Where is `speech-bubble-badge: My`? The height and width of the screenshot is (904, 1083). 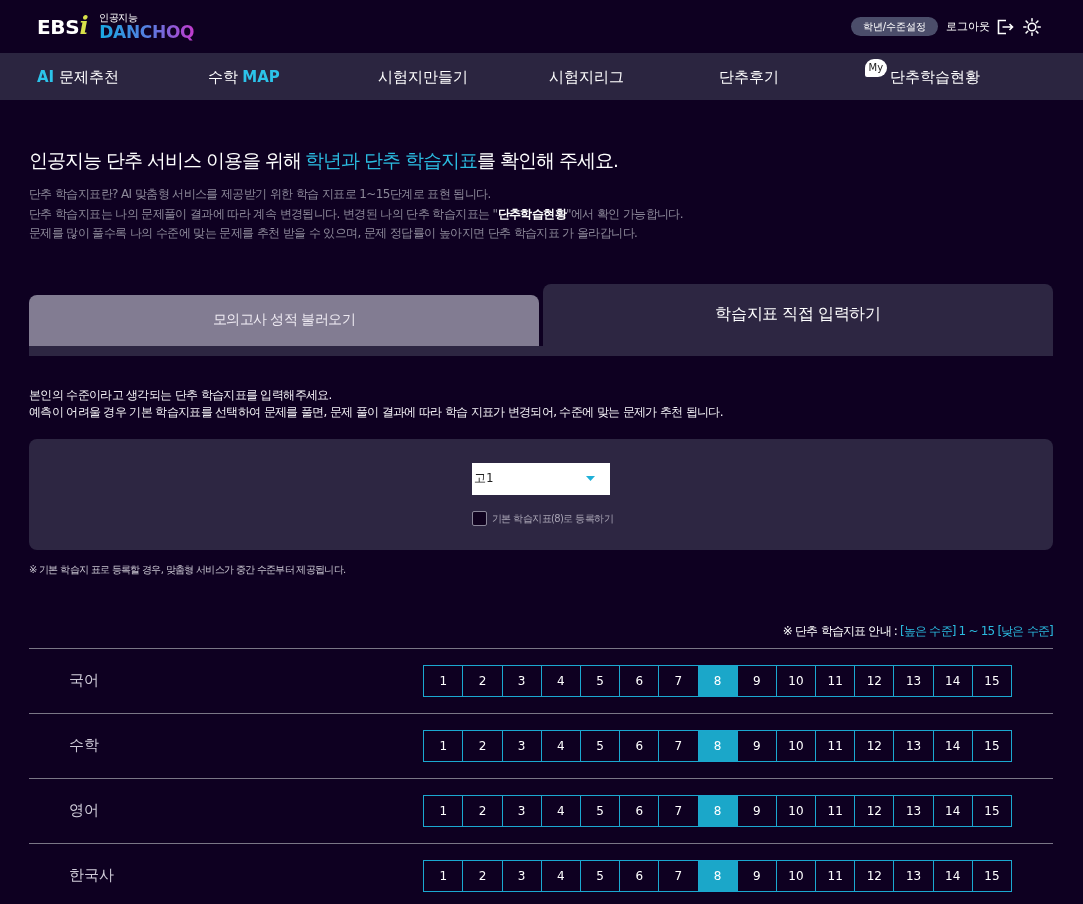
speech-bubble-badge: My is located at coordinates (876, 67).